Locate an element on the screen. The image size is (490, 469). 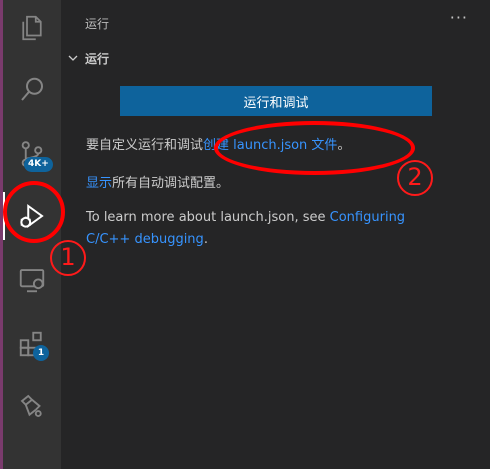
remote-explorer-icon is located at coordinates (32, 281).